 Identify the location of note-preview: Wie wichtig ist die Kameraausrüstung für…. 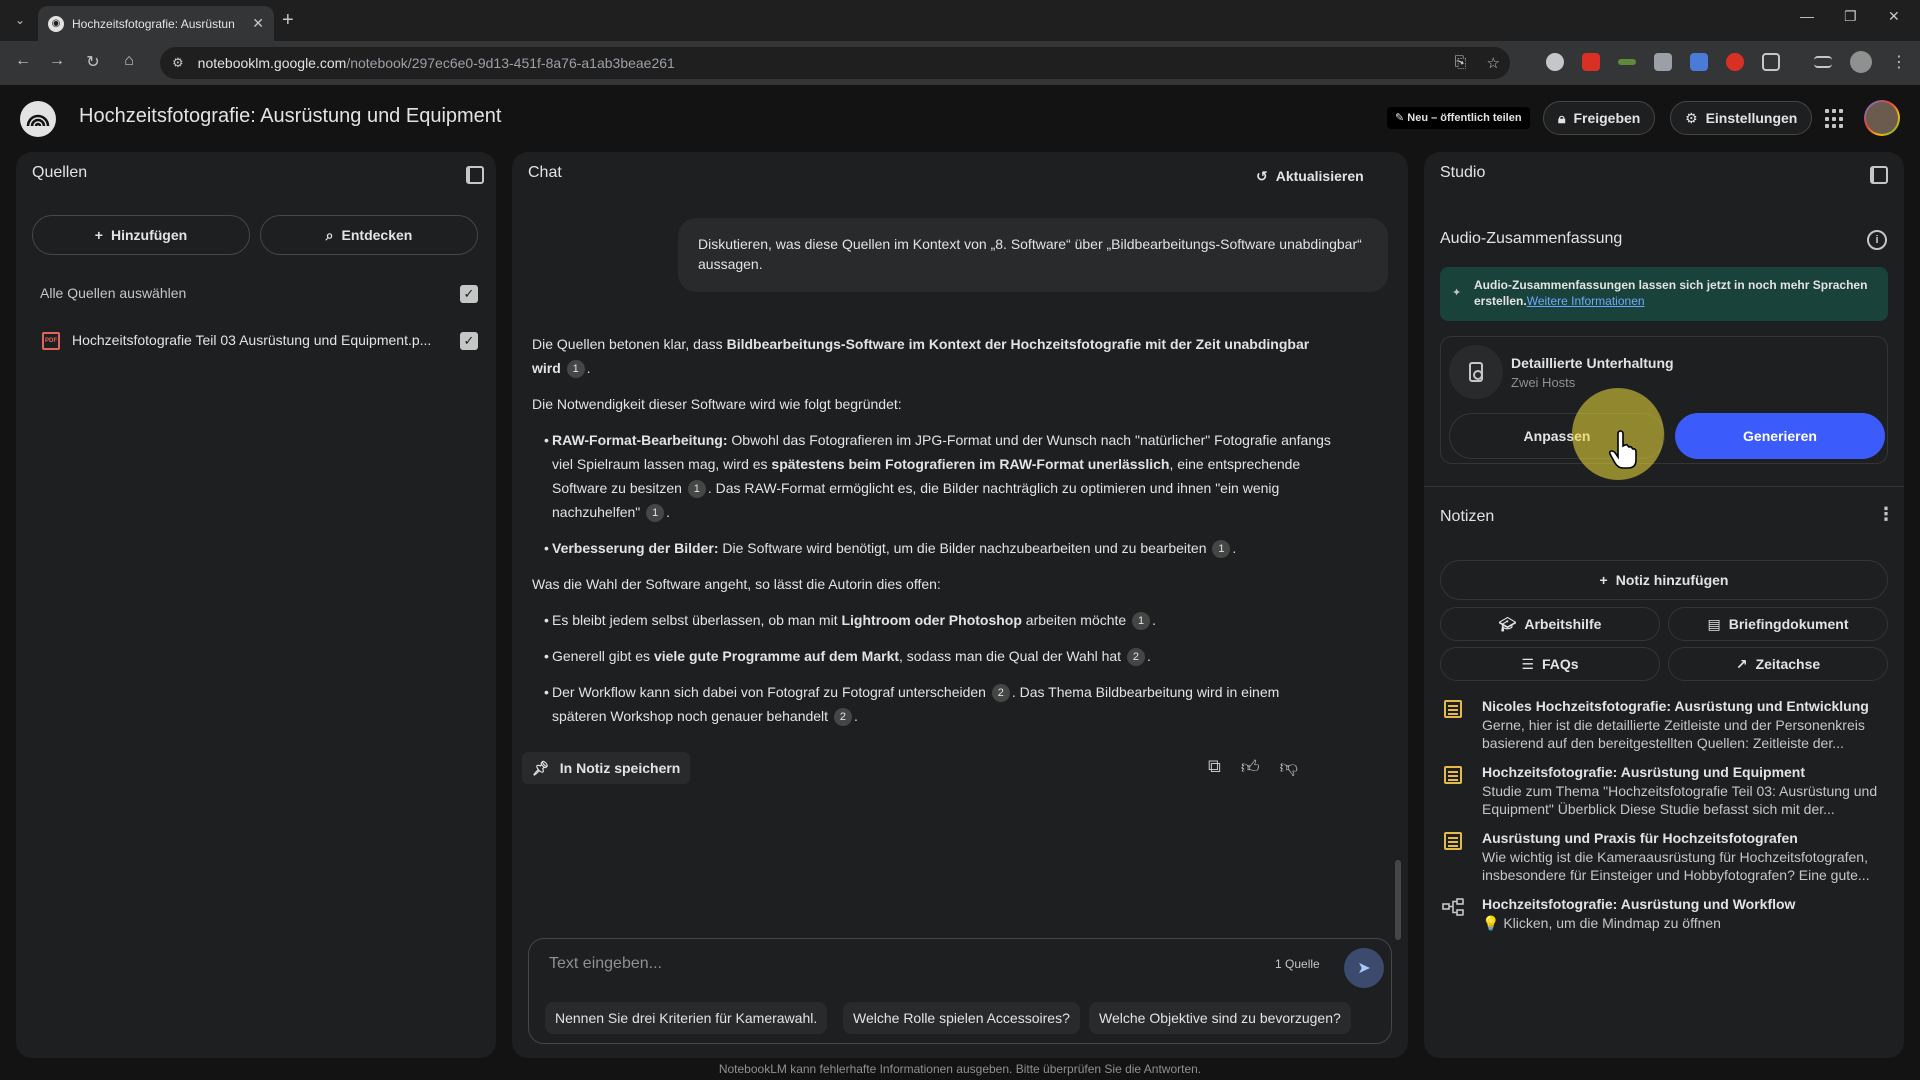
(1676, 866).